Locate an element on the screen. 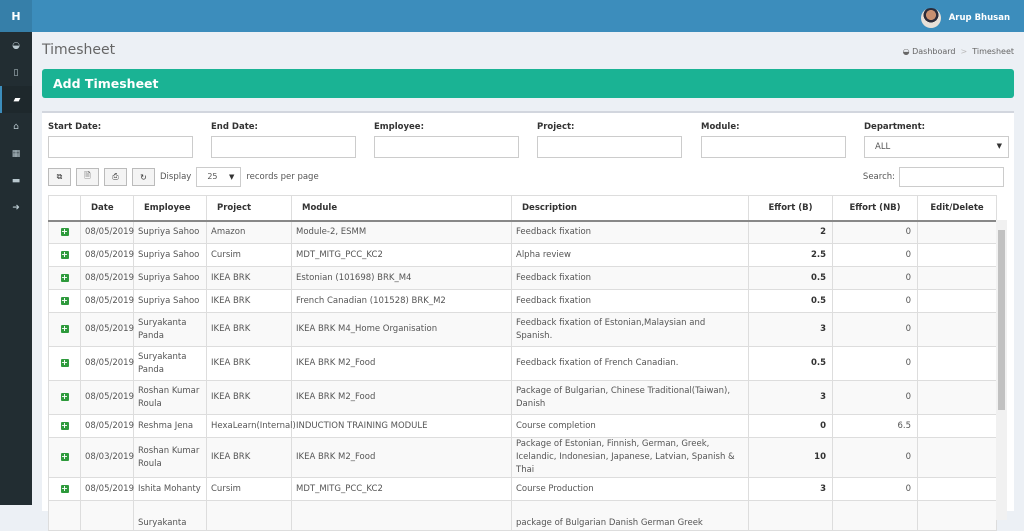 Image resolution: width=1024 pixels, height=531 pixels. description-cell: Feedback fixation is located at coordinates (630, 301).